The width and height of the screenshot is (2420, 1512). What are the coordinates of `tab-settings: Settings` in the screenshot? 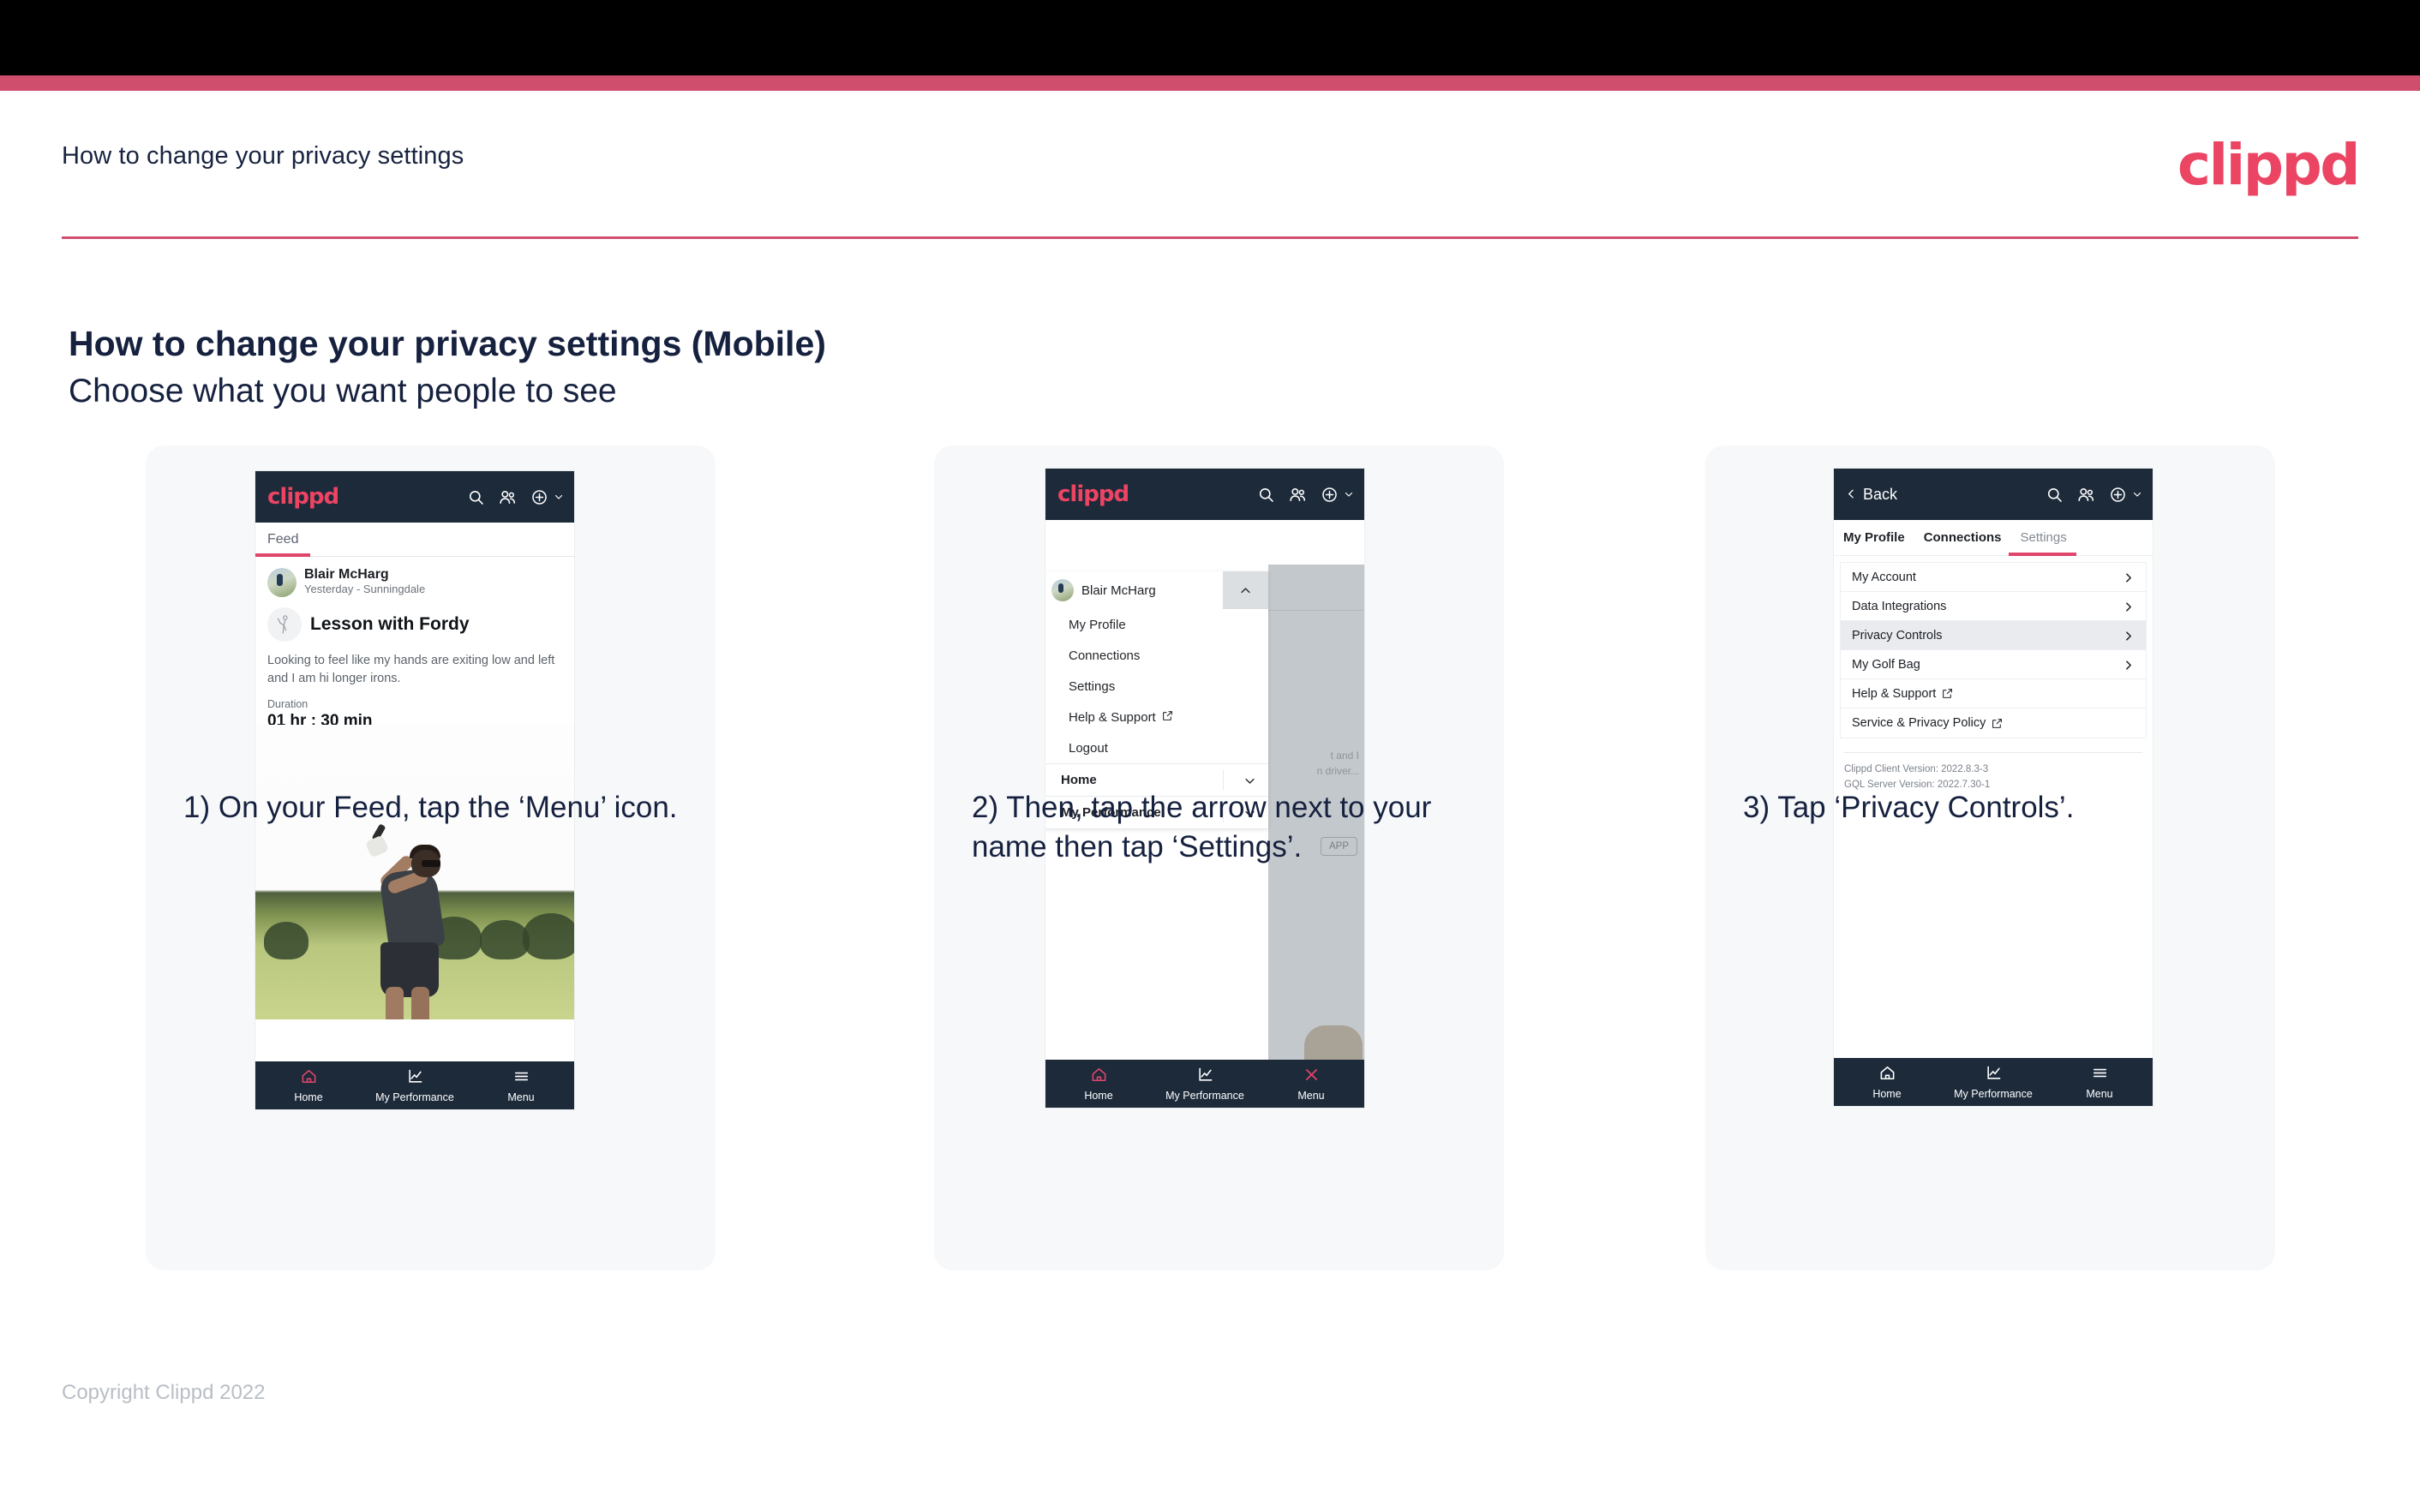 It's located at (2043, 537).